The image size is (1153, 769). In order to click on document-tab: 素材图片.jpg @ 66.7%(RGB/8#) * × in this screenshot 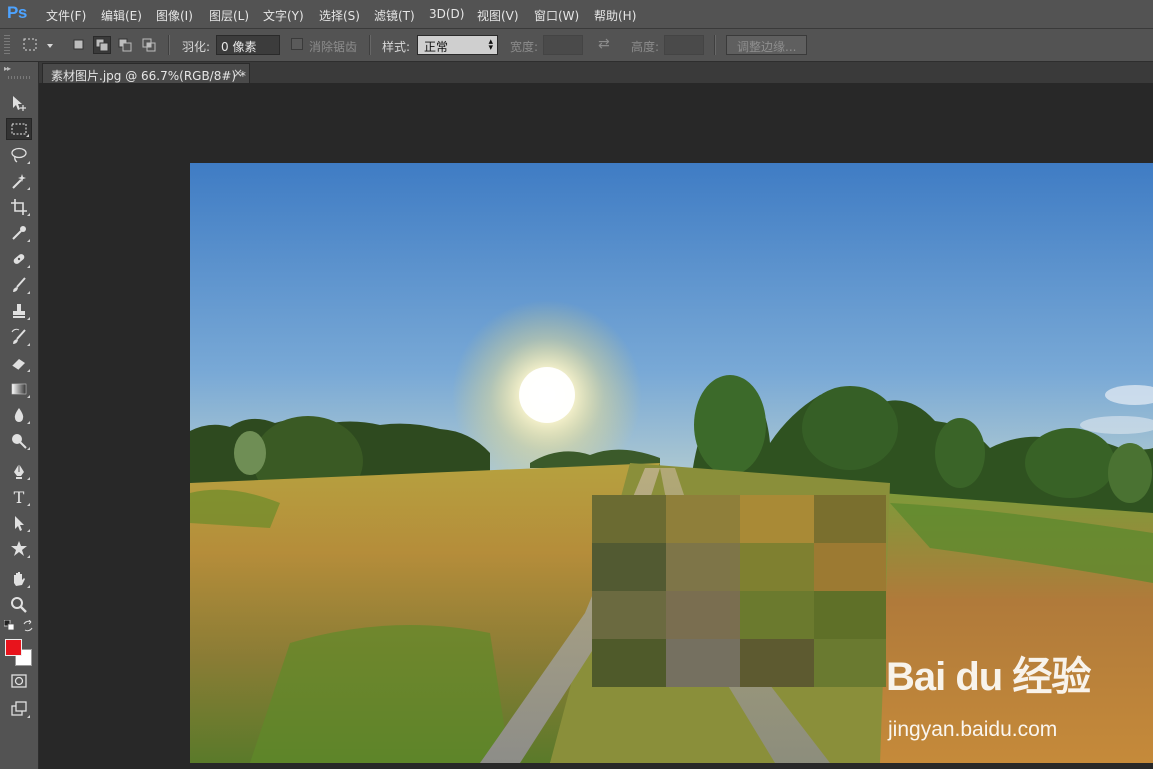, I will do `click(146, 73)`.